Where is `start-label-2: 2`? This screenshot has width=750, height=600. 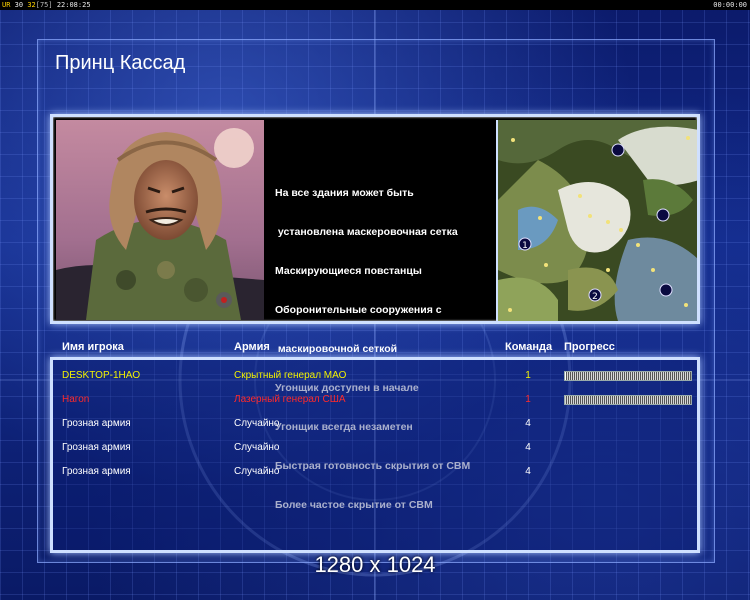 start-label-2: 2 is located at coordinates (595, 297).